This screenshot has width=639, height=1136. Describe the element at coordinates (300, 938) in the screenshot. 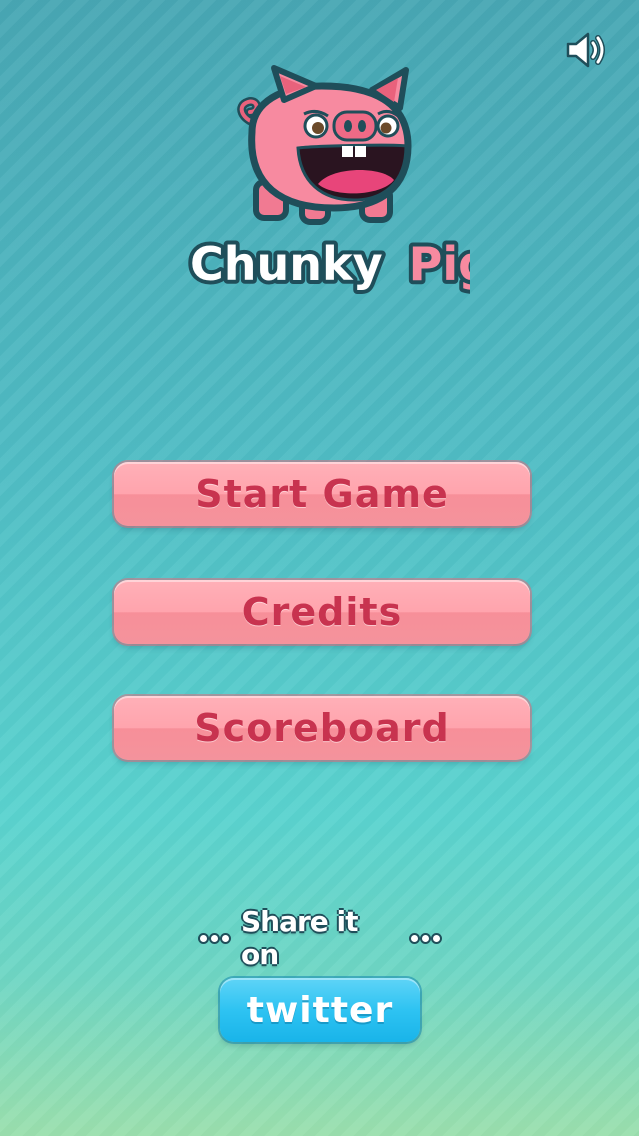

I see `share-label: Share it on` at that location.